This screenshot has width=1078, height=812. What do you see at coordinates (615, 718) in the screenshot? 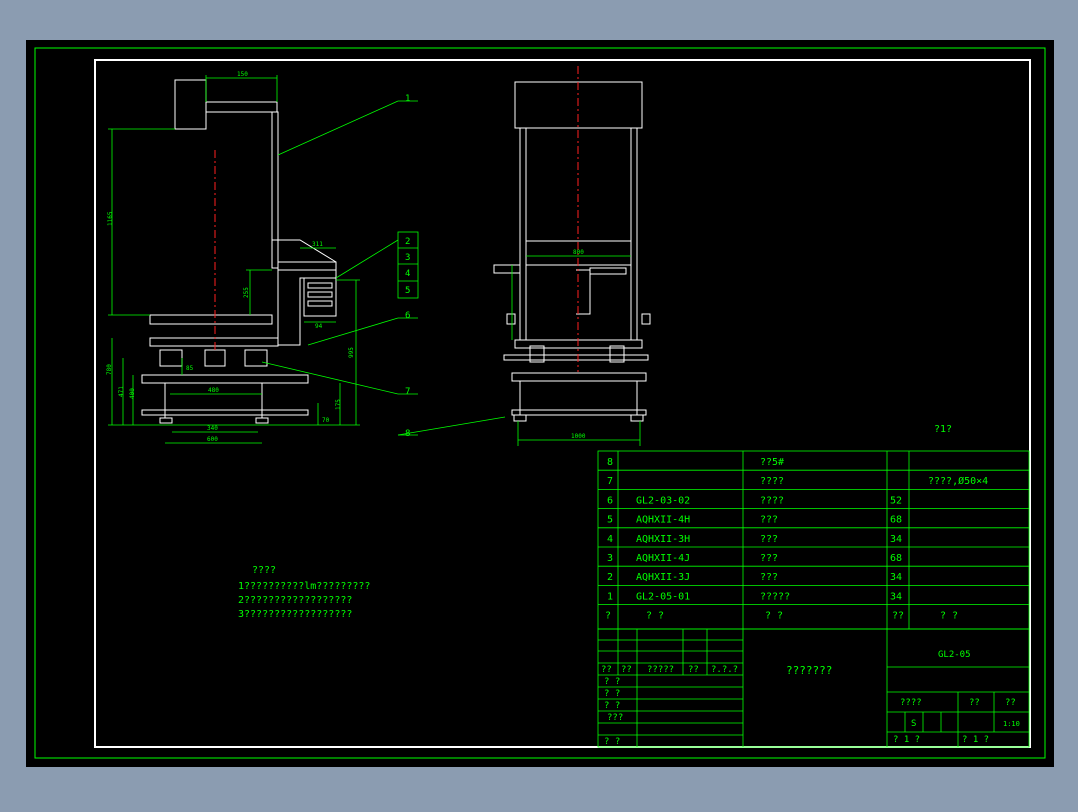
I see `role-4: ???` at bounding box center [615, 718].